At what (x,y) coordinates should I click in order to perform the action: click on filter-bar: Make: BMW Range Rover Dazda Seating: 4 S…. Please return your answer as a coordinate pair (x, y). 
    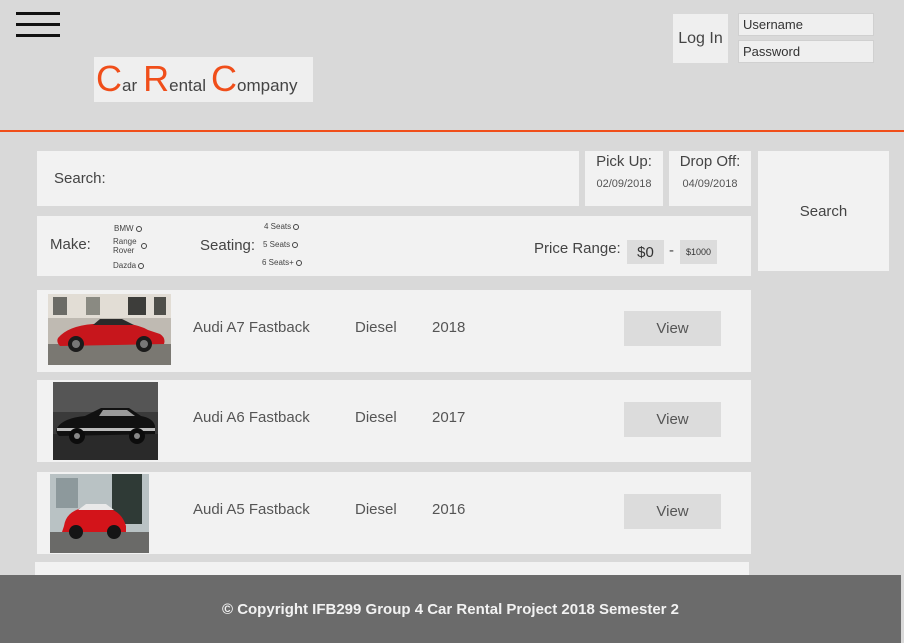
    Looking at the image, I should click on (394, 246).